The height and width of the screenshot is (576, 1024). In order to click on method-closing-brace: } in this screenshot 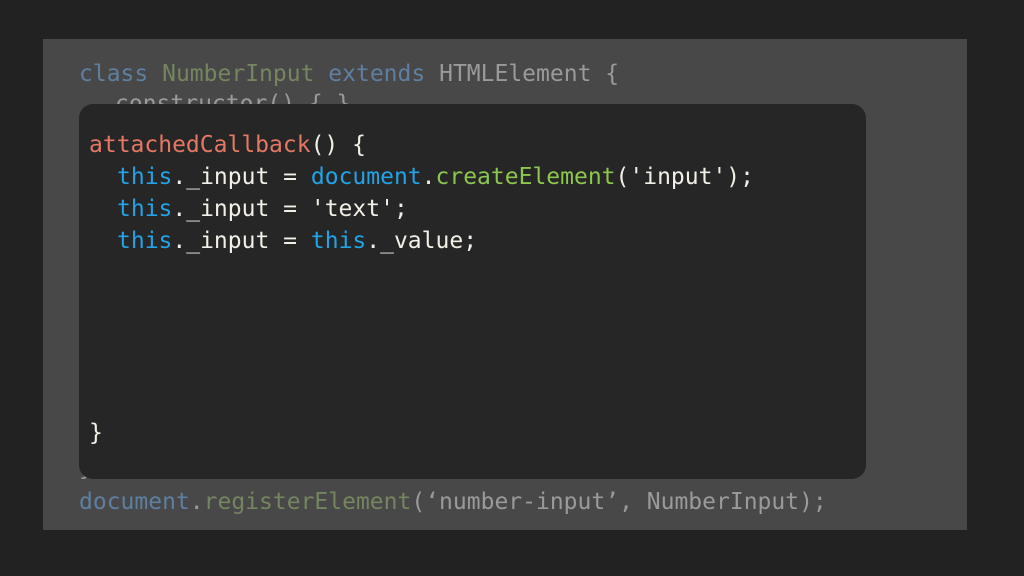, I will do `click(96, 433)`.